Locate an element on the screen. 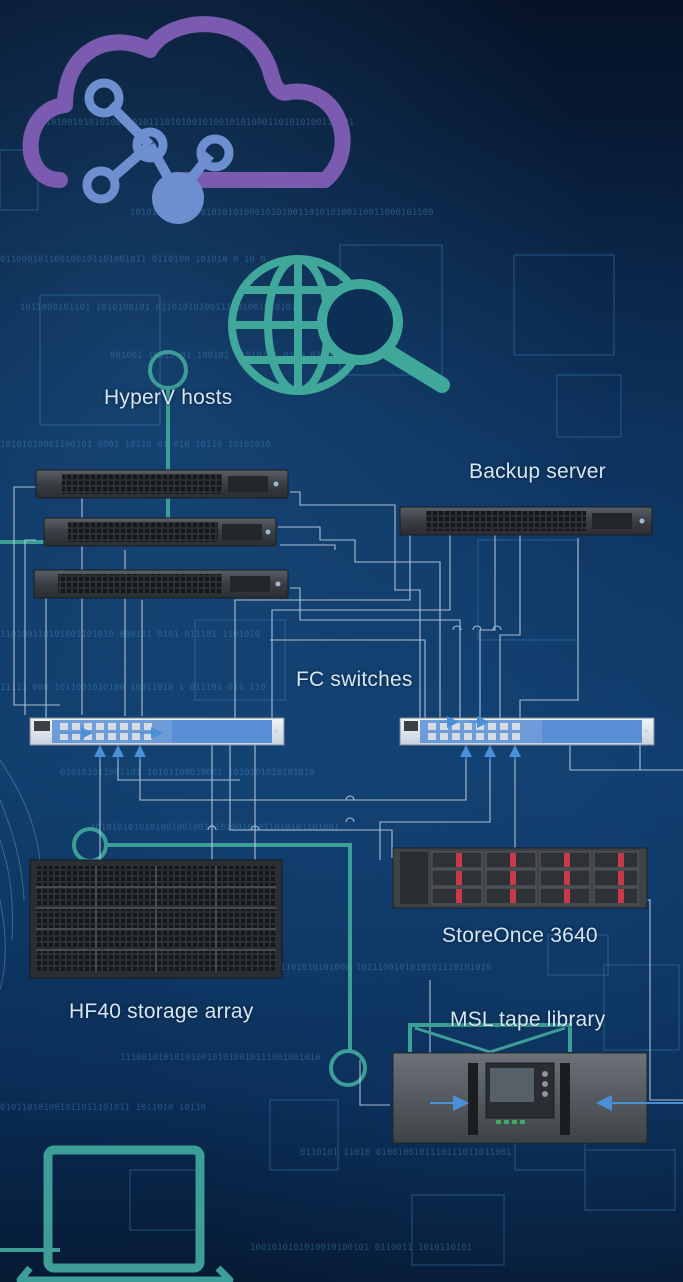 This screenshot has width=683, height=1282. label-storeonce: StoreOnce 3640 is located at coordinates (520, 935).